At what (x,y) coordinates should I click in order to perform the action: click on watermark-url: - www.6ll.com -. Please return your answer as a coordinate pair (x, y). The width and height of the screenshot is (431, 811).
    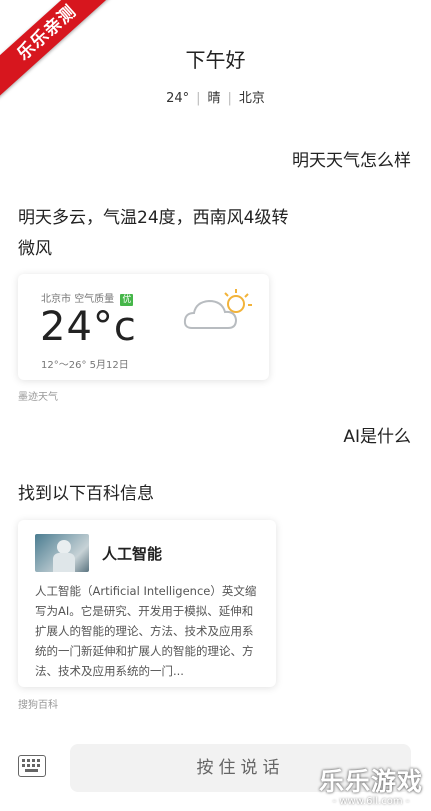
    Looking at the image, I should click on (371, 801).